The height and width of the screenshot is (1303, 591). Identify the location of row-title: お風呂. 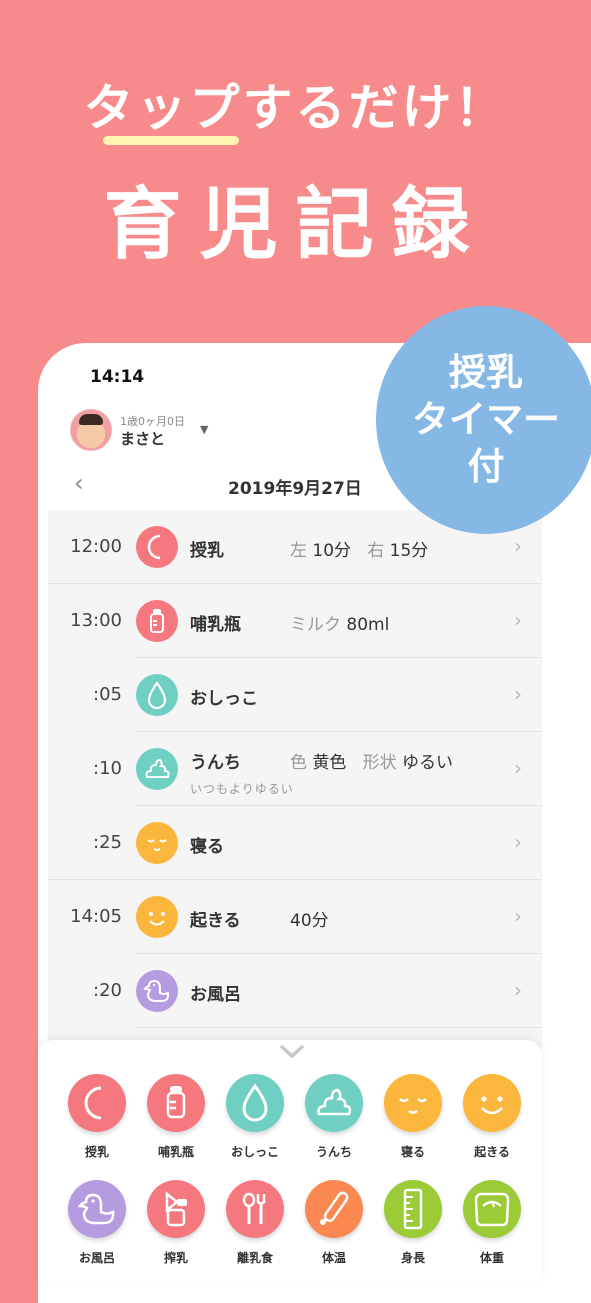
(215, 995).